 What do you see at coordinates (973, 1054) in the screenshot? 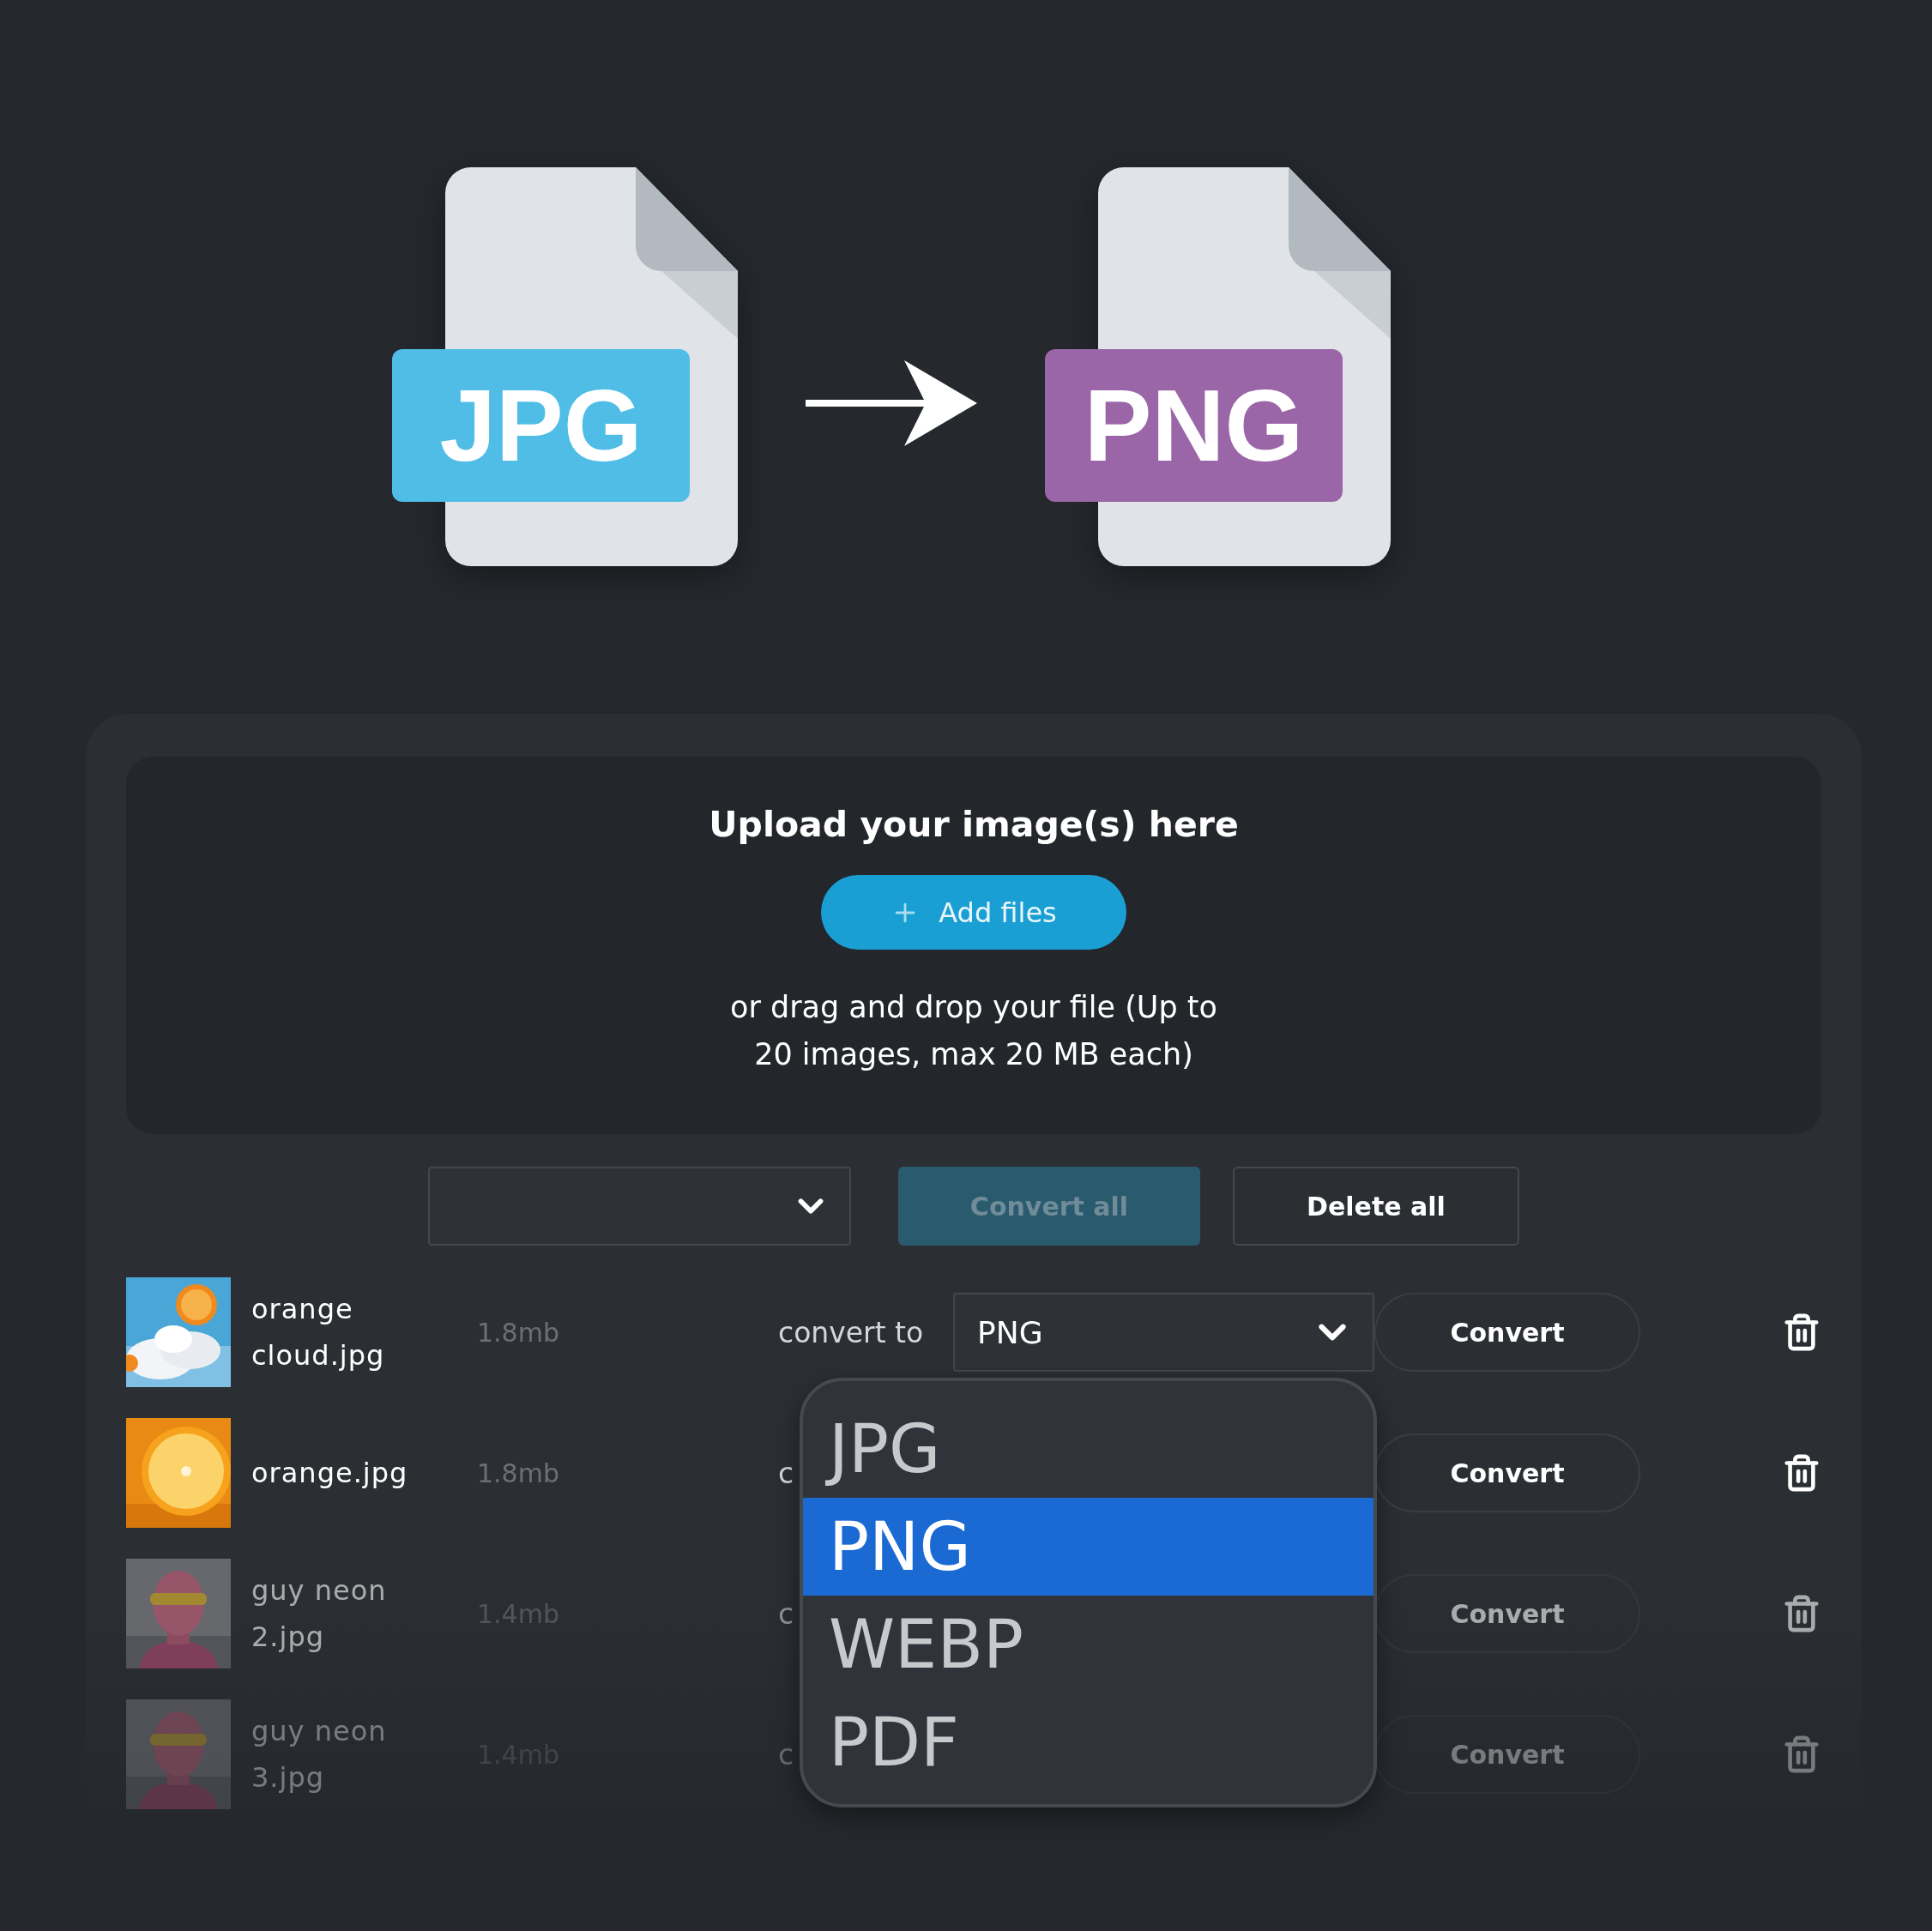
I see `drop-hint: 20 images, max 20 MB each)` at bounding box center [973, 1054].